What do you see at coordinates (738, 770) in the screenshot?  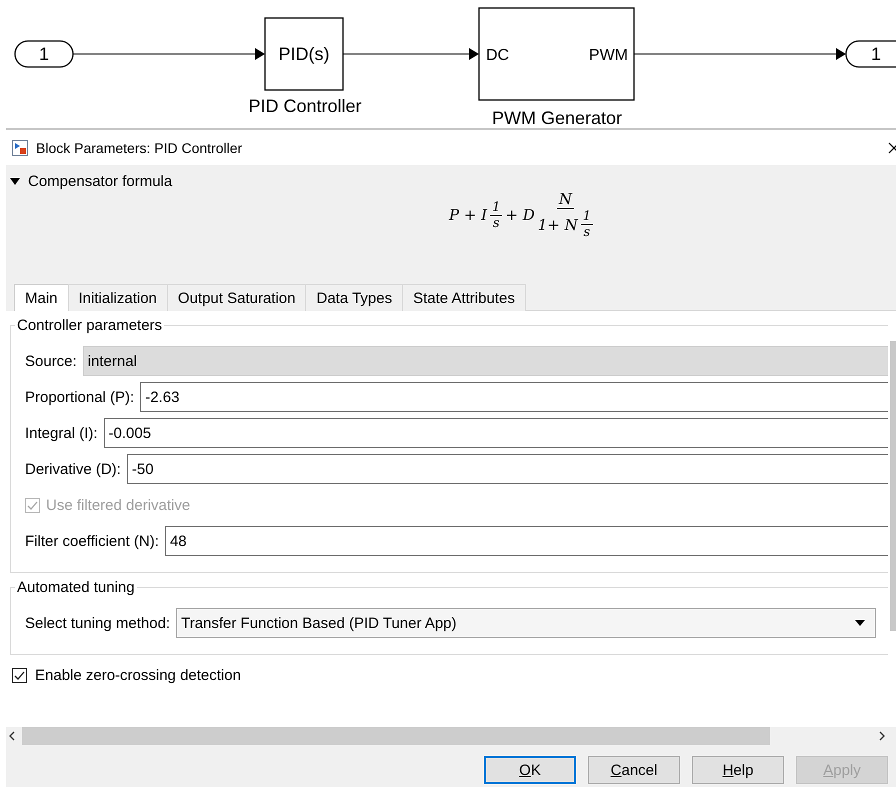 I see `dialog-button: Help` at bounding box center [738, 770].